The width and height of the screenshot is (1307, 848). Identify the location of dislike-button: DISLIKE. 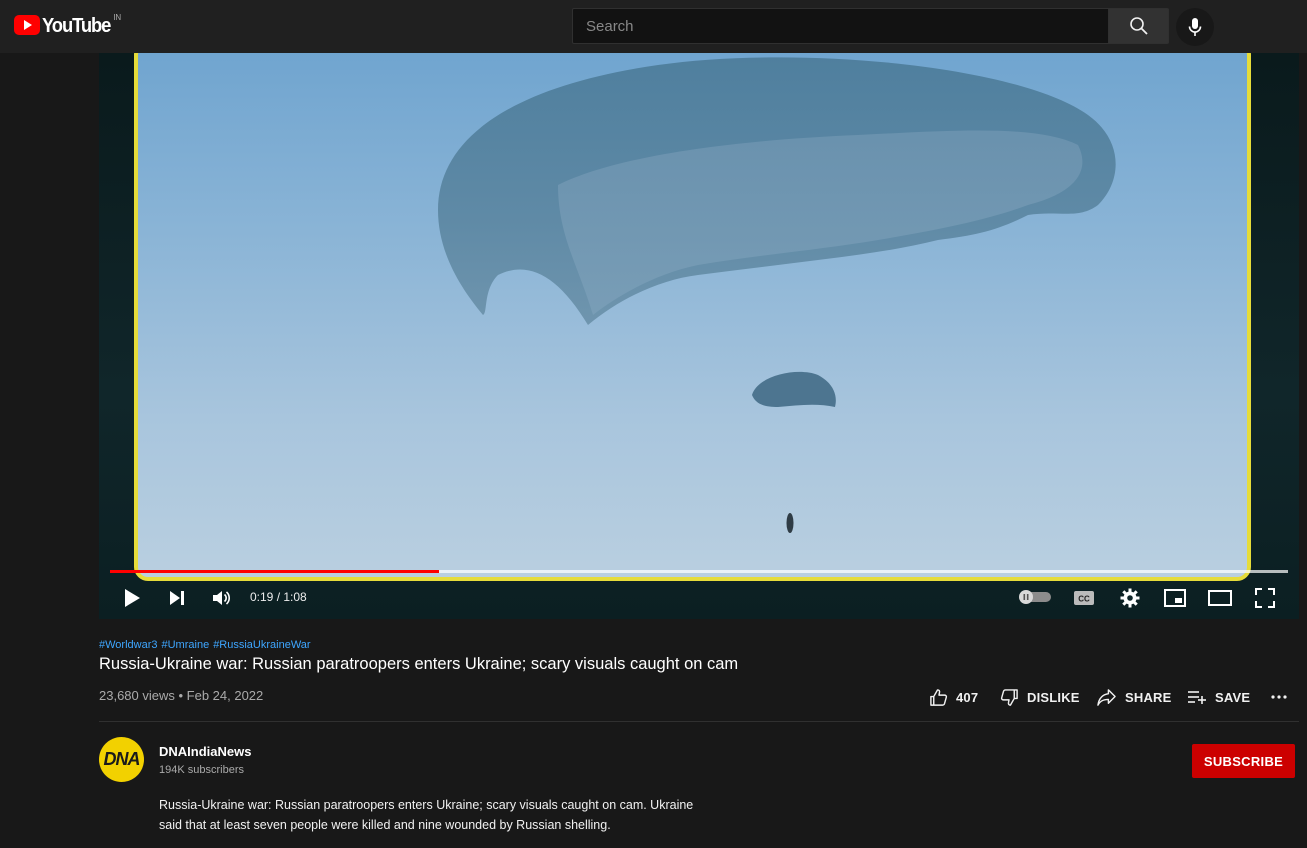
(1040, 697).